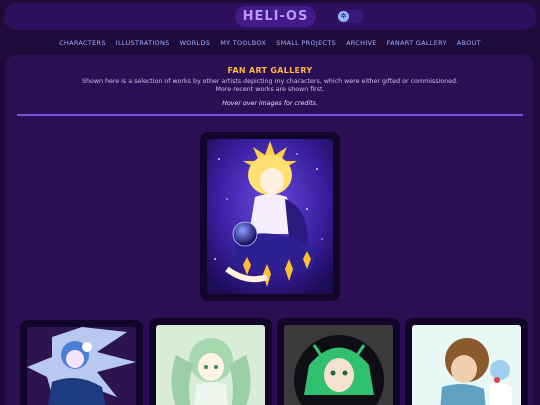 The width and height of the screenshot is (540, 405). What do you see at coordinates (417, 43) in the screenshot?
I see `nav-fanart-gallery: FANART GALLERY` at bounding box center [417, 43].